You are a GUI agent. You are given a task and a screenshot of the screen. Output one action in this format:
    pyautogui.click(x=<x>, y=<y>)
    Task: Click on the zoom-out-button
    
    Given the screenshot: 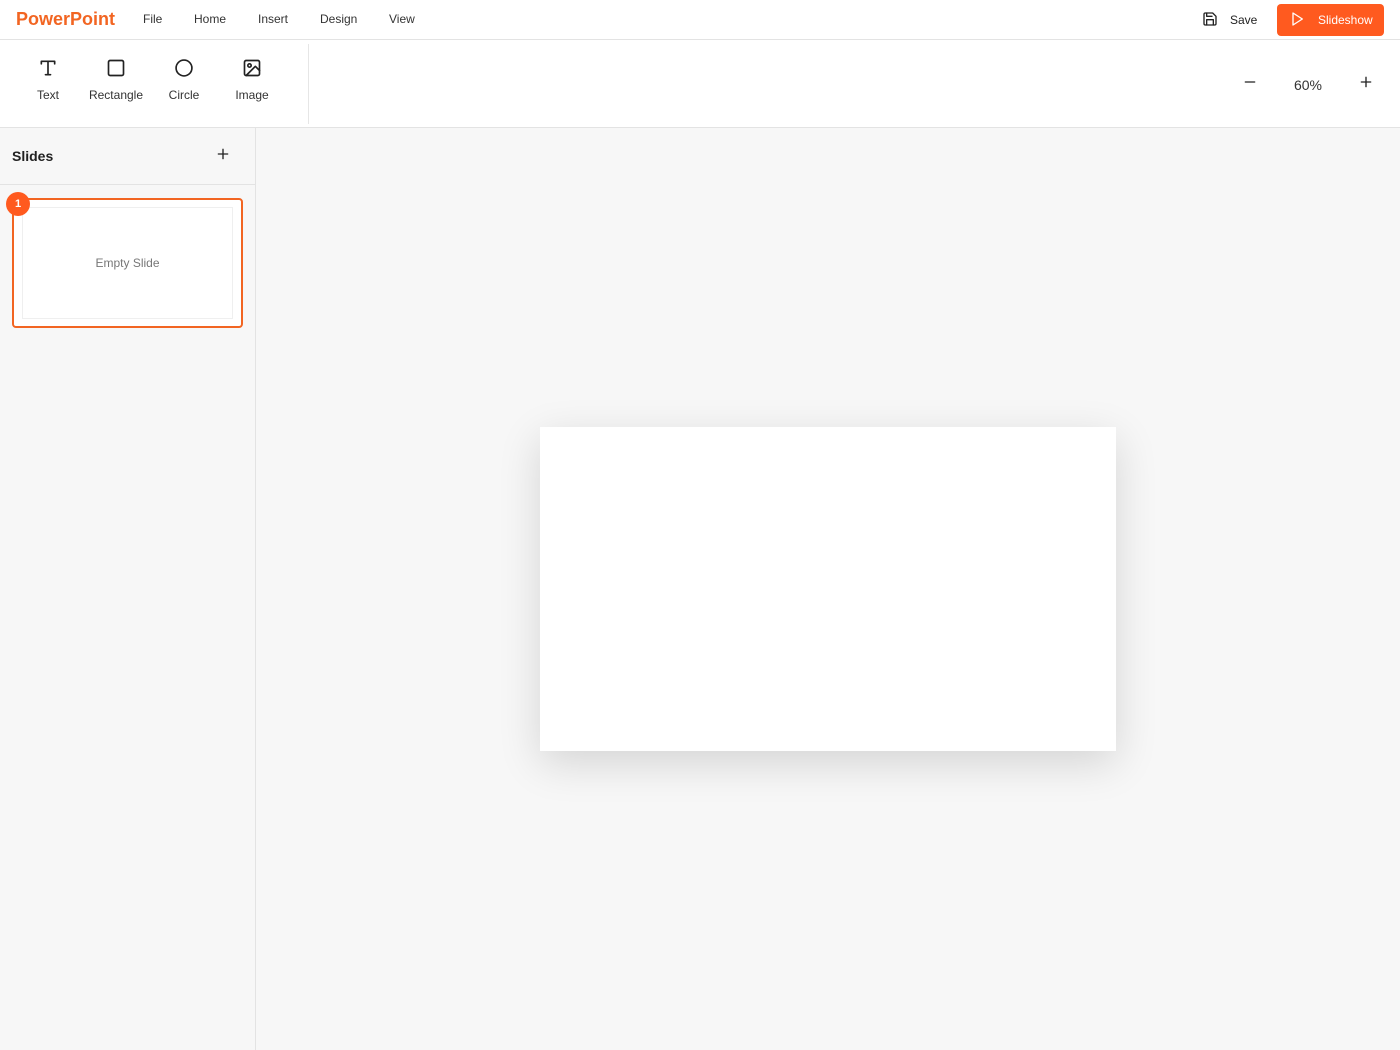 What is the action you would take?
    pyautogui.click(x=1250, y=84)
    